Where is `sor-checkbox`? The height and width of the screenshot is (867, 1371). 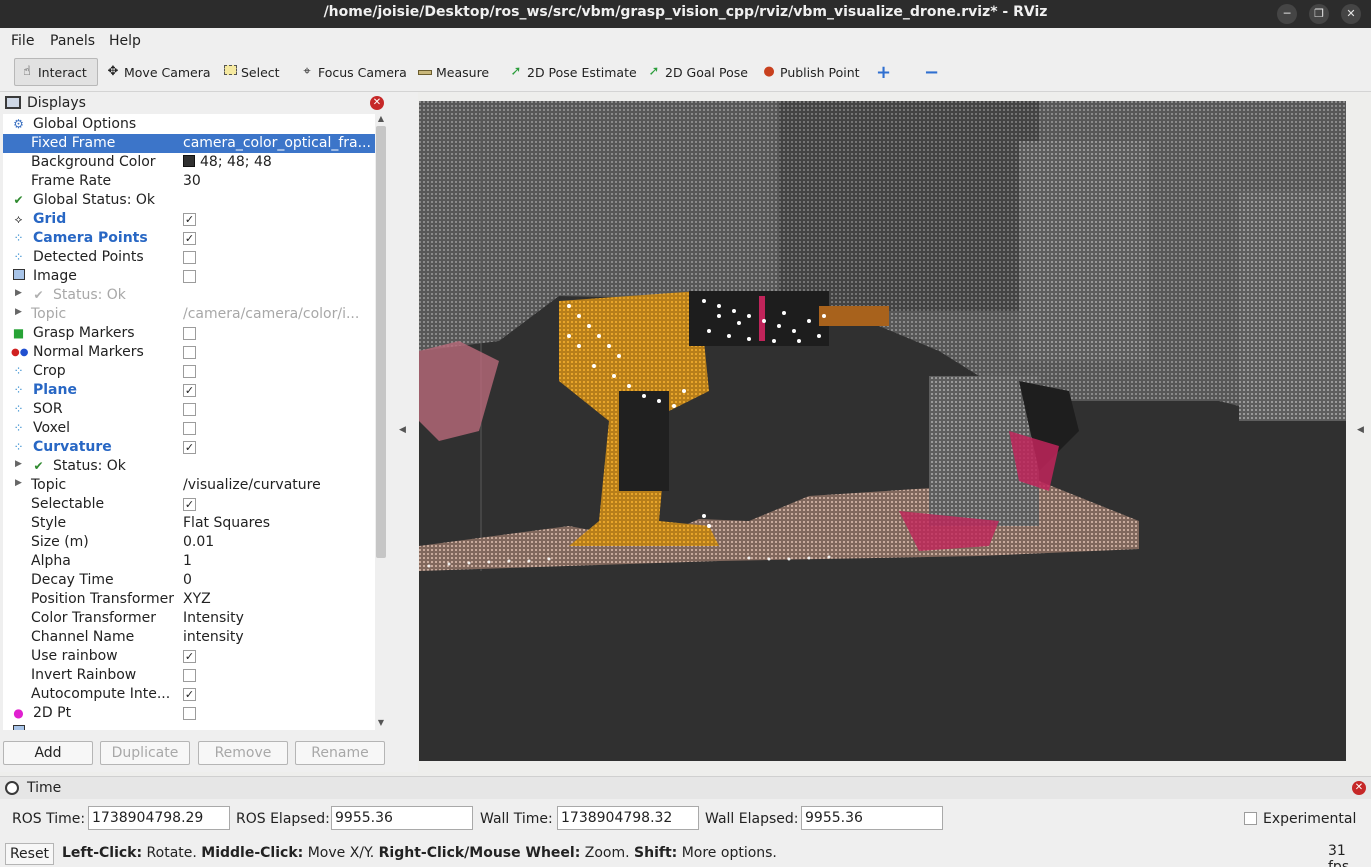 sor-checkbox is located at coordinates (189, 409).